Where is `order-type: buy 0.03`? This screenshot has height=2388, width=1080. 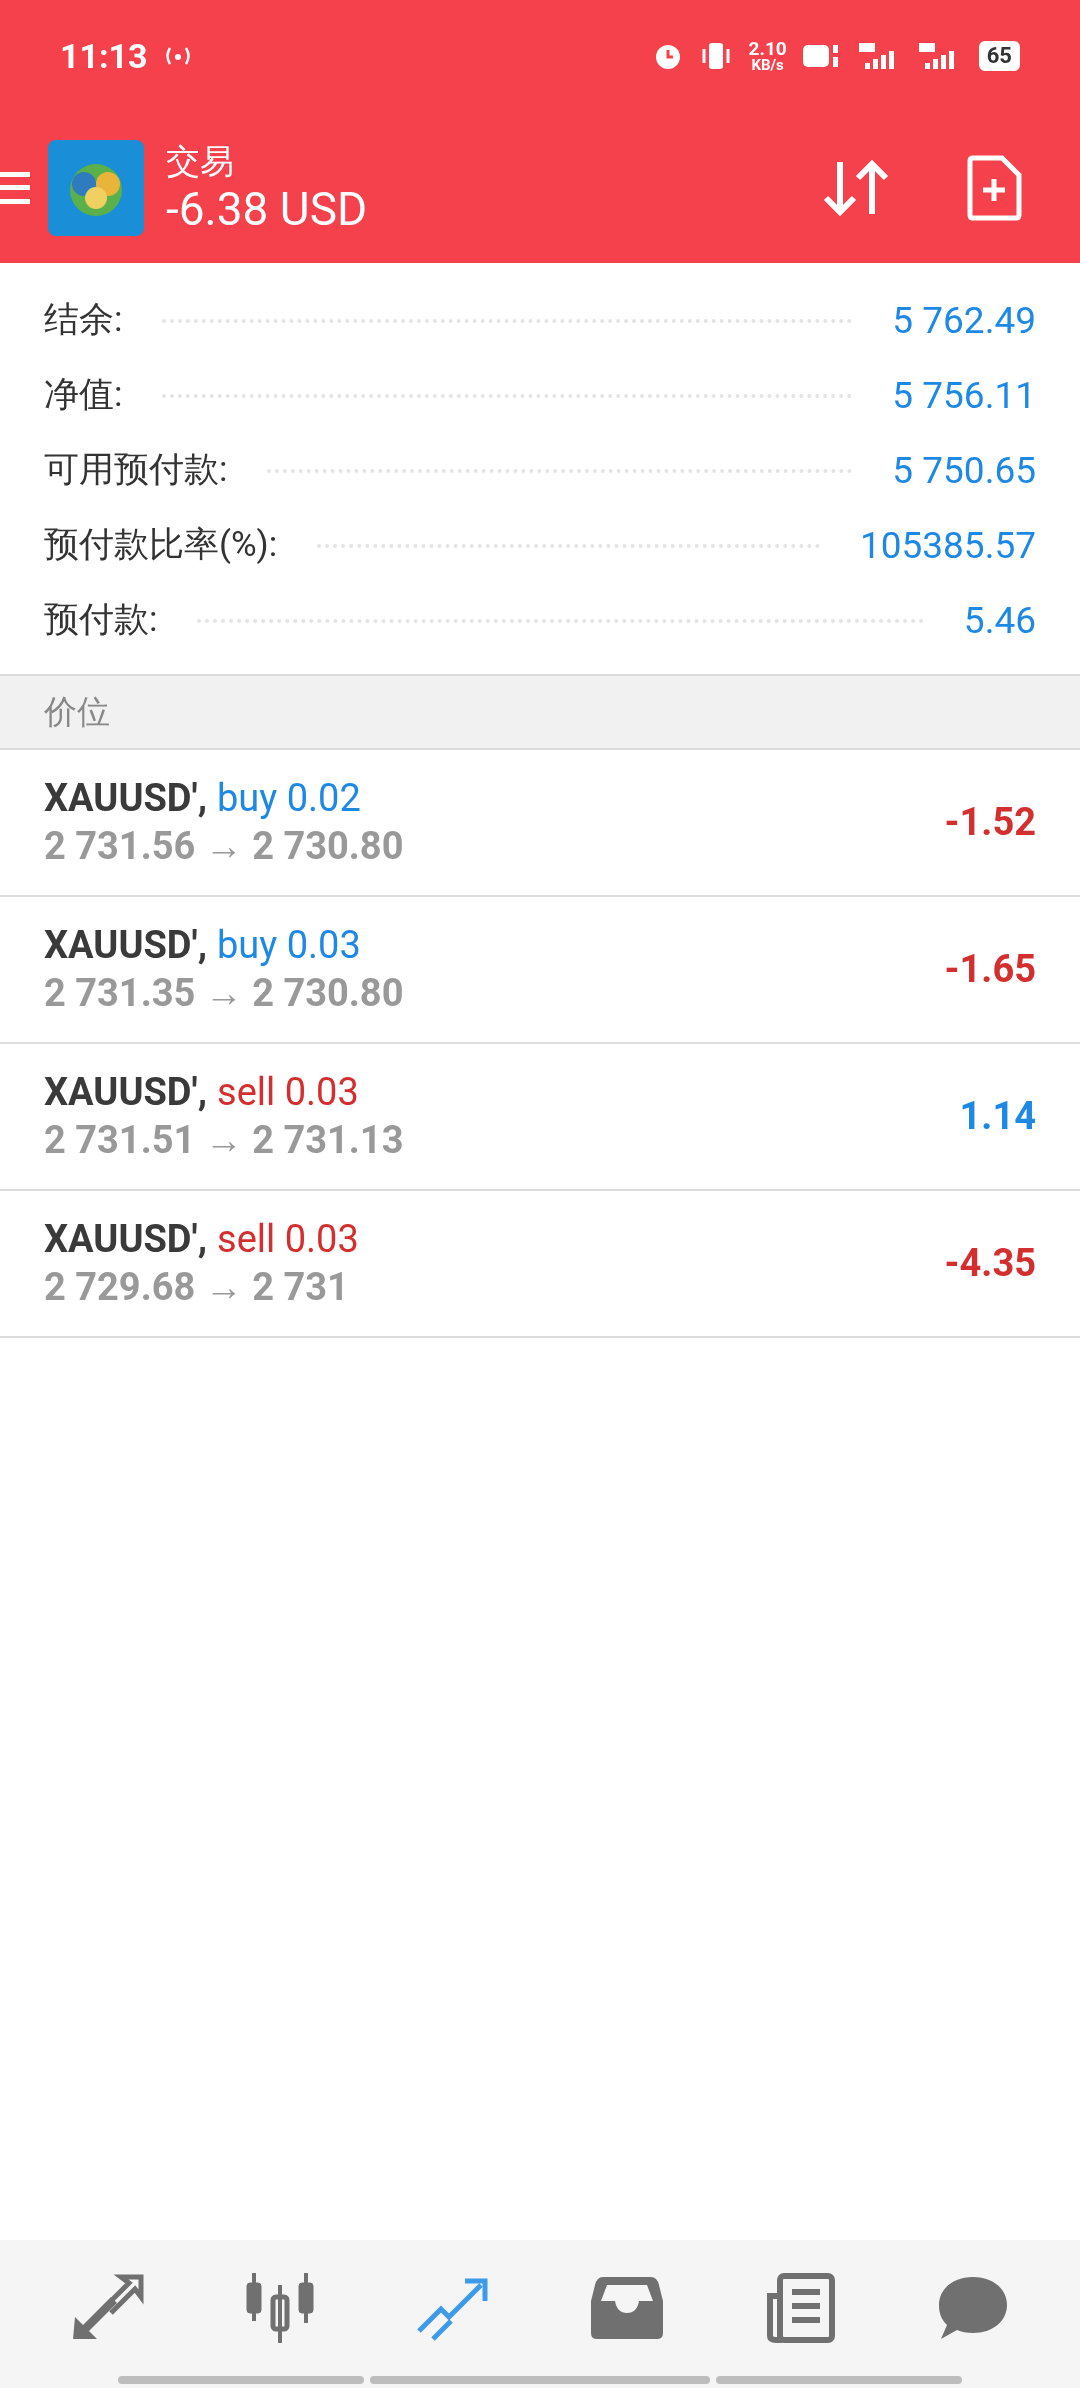 order-type: buy 0.03 is located at coordinates (289, 945).